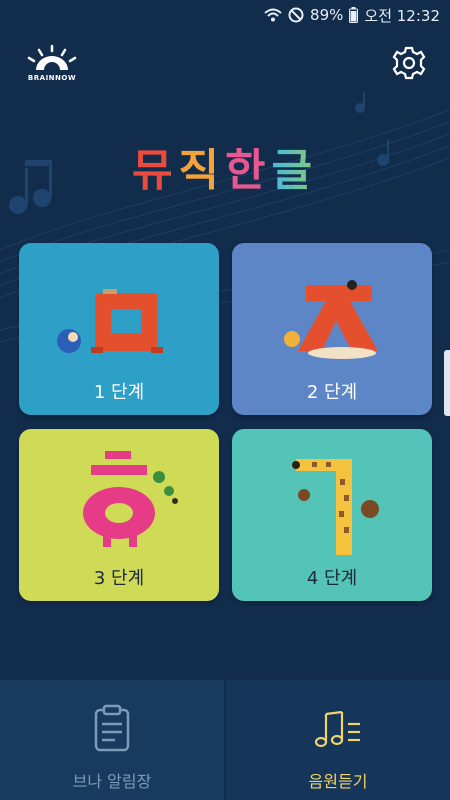  Describe the element at coordinates (354, 15) in the screenshot. I see `battery-icon` at that location.